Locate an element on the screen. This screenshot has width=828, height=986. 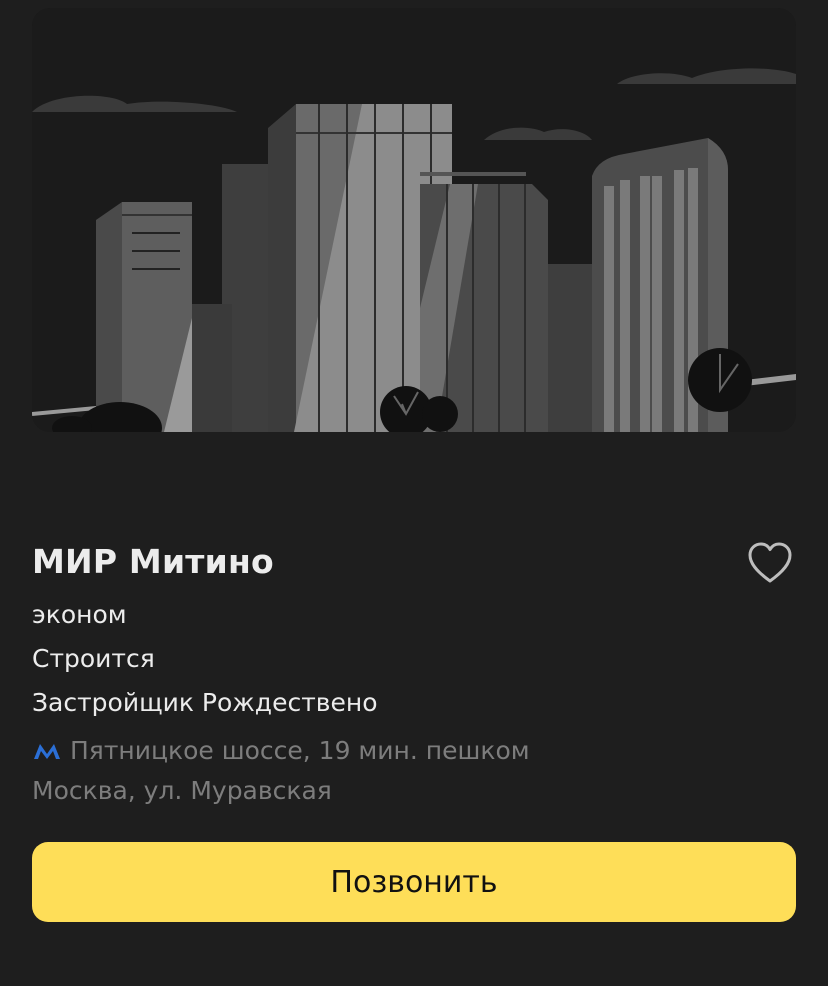
favorite-button is located at coordinates (770, 564).